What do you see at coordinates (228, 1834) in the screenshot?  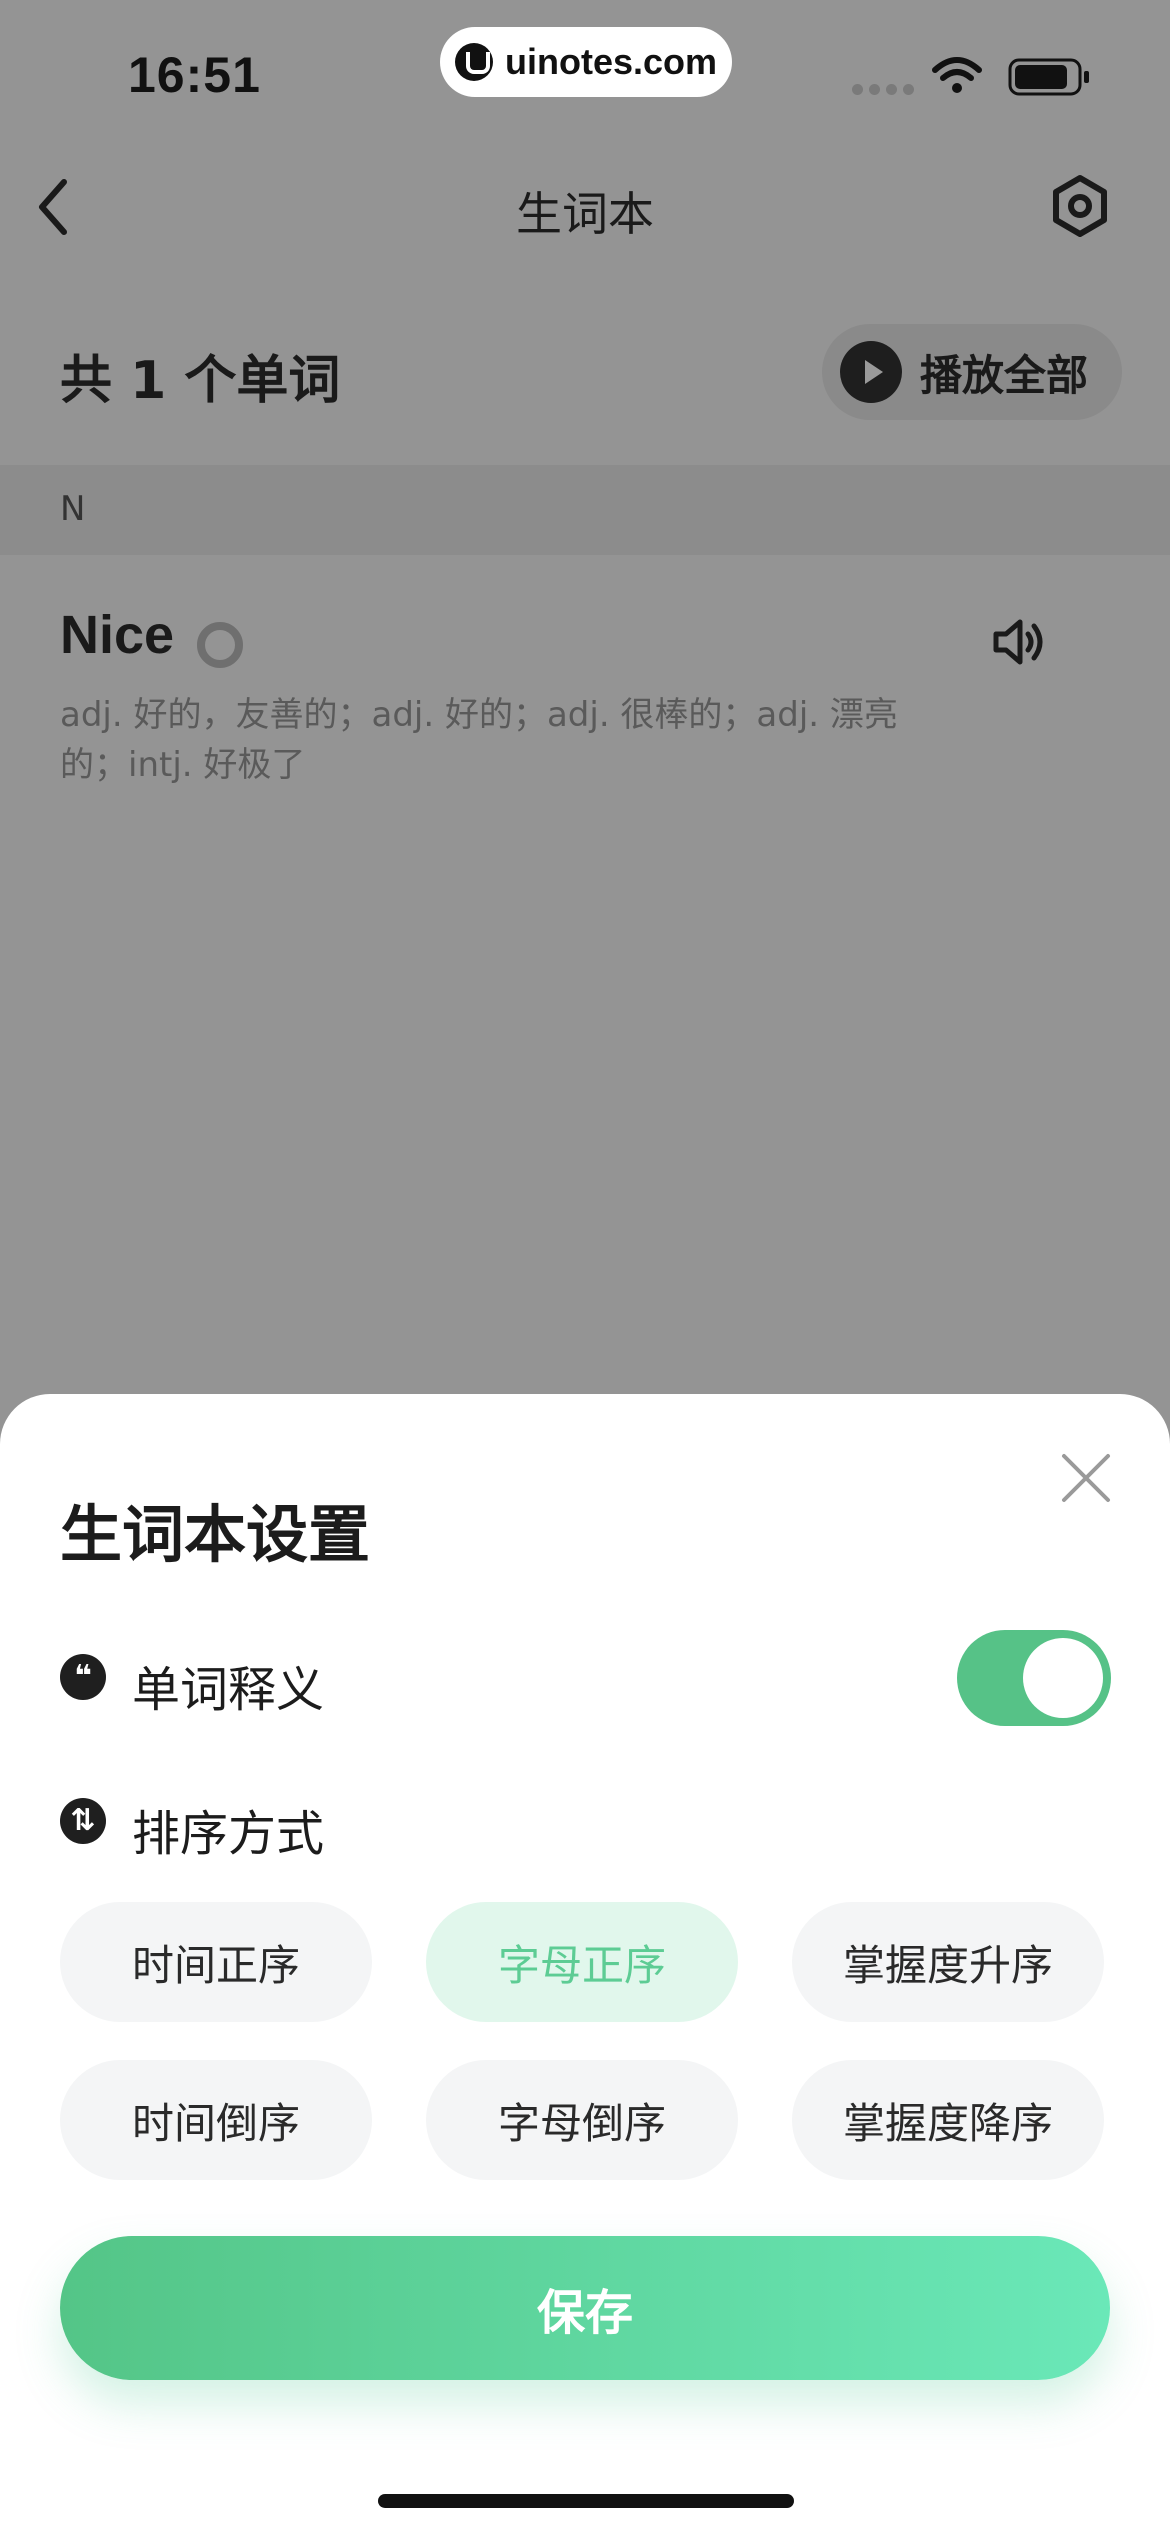 I see `sort-option-label: 排序方式` at bounding box center [228, 1834].